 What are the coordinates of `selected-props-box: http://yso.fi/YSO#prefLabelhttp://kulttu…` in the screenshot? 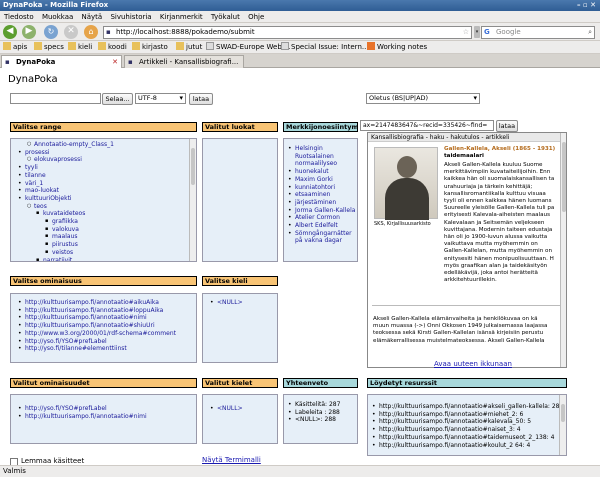 It's located at (103, 419).